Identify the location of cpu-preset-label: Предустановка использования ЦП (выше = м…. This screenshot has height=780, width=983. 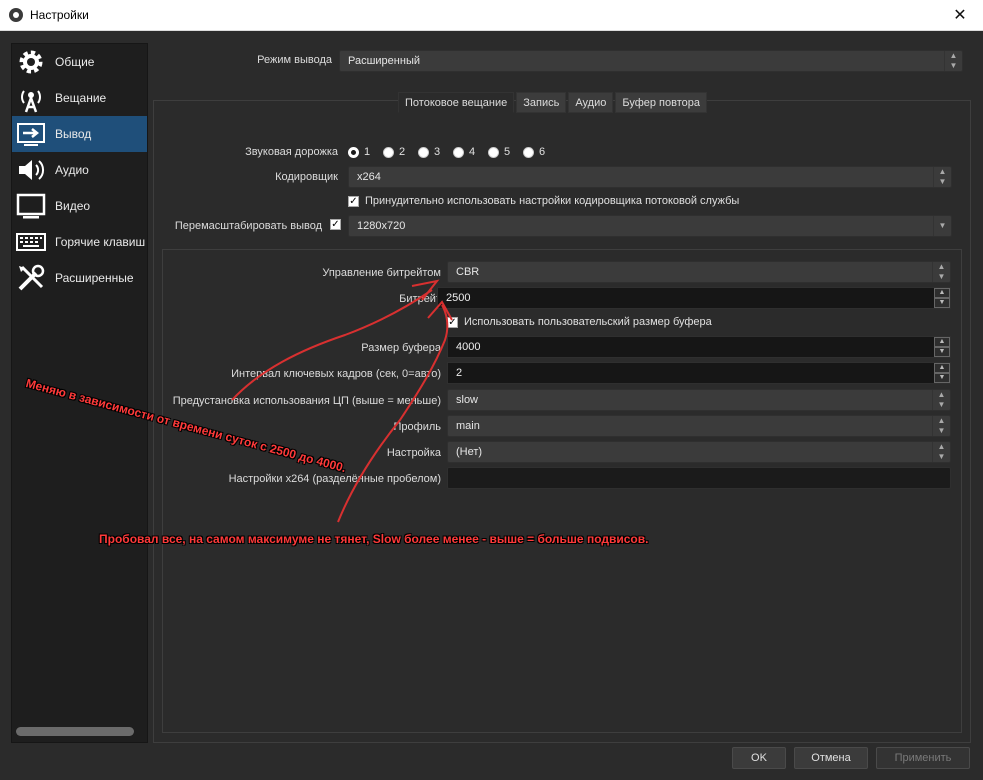
(306, 401).